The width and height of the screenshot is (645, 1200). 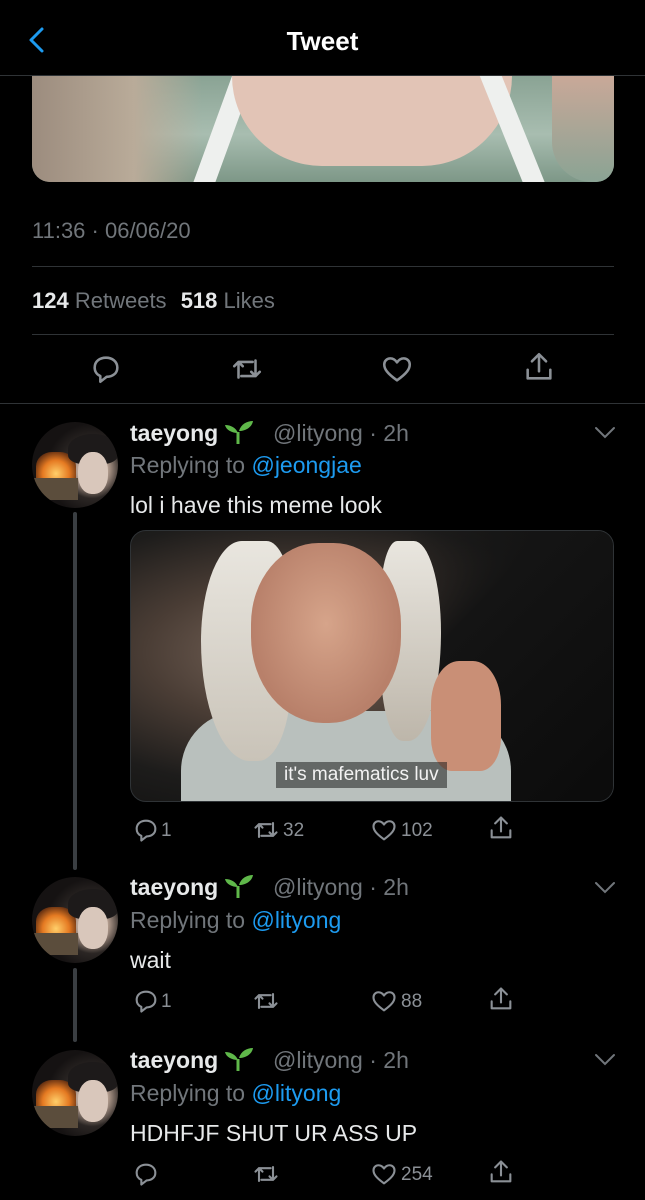 I want to click on page-title: Tweet, so click(x=322, y=41).